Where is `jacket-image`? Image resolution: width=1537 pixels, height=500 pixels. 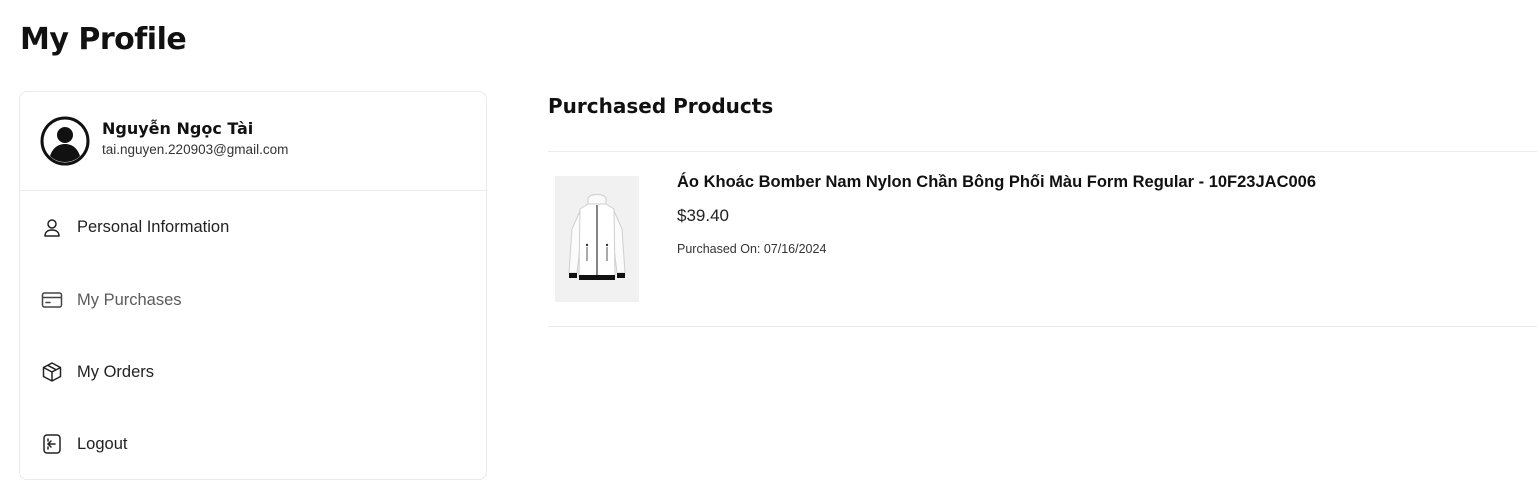 jacket-image is located at coordinates (597, 237).